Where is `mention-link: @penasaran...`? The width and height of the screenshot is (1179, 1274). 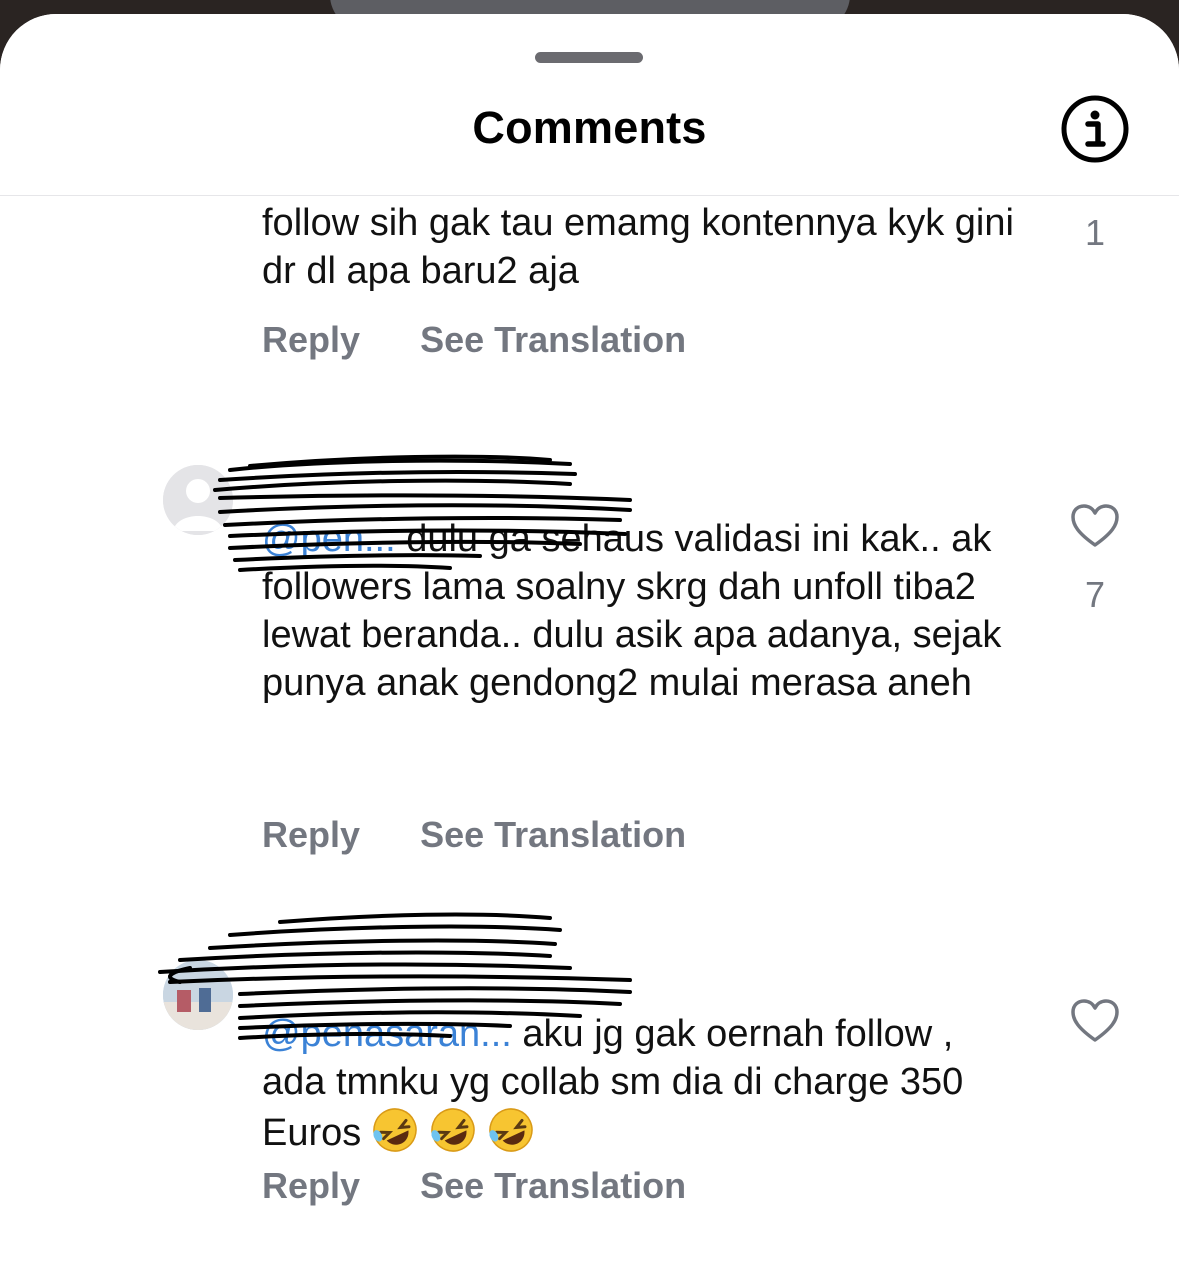
mention-link: @penasaran... is located at coordinates (387, 1034).